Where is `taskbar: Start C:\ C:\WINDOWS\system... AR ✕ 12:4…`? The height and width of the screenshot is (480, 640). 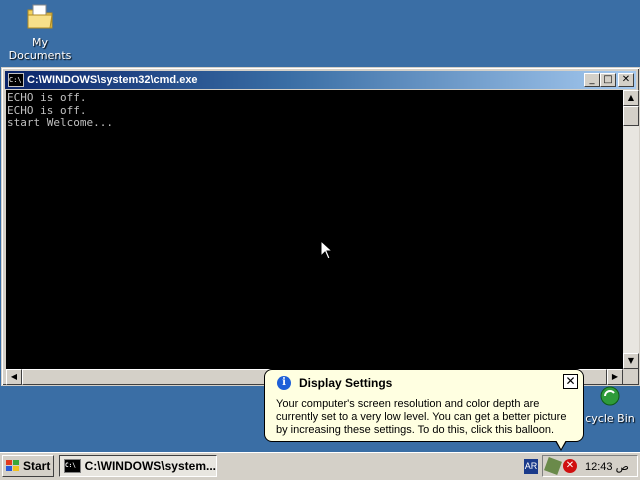 taskbar: Start C:\ C:\WINDOWS\system... AR ✕ 12:4… is located at coordinates (320, 466).